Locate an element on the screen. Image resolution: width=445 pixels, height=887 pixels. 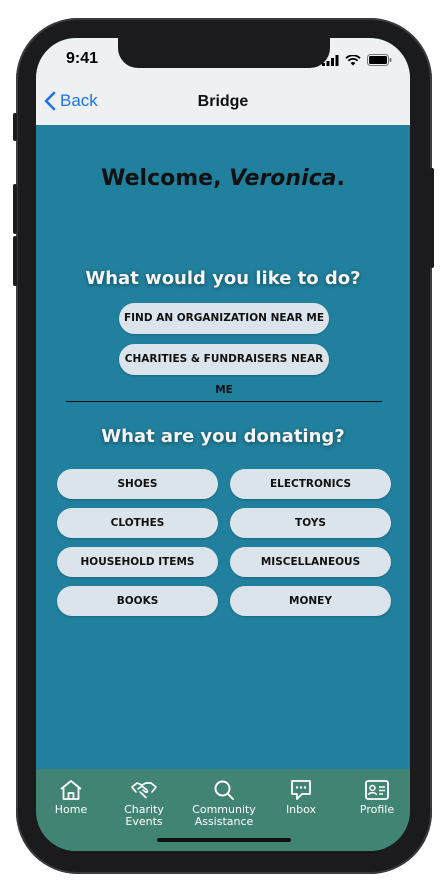
welcome-prefix: Welcome, is located at coordinates (165, 178).